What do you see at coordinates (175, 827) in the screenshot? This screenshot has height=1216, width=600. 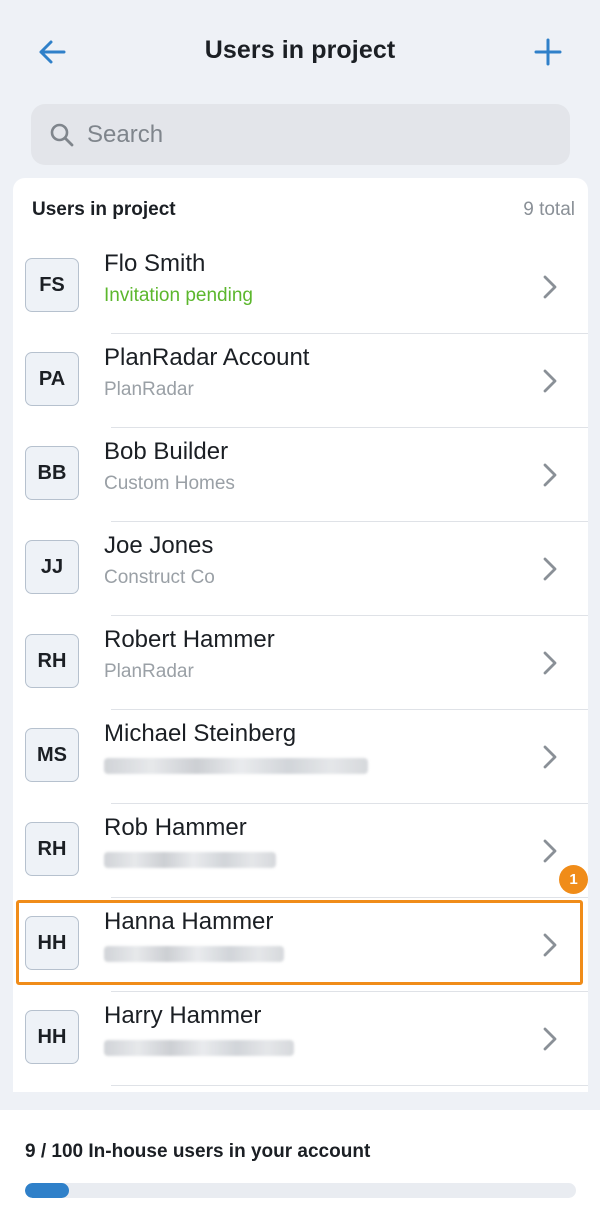 I see `user-name: Rob Hammer` at bounding box center [175, 827].